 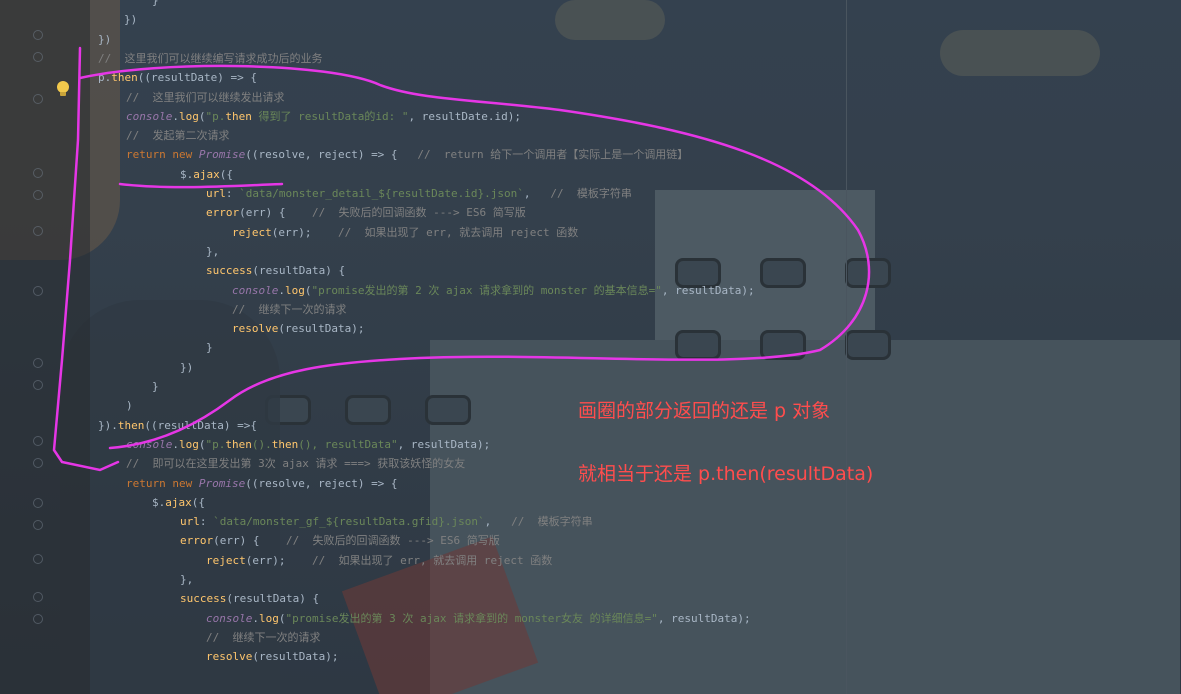 What do you see at coordinates (86, 259) in the screenshot?
I see `scribble-left-stroke` at bounding box center [86, 259].